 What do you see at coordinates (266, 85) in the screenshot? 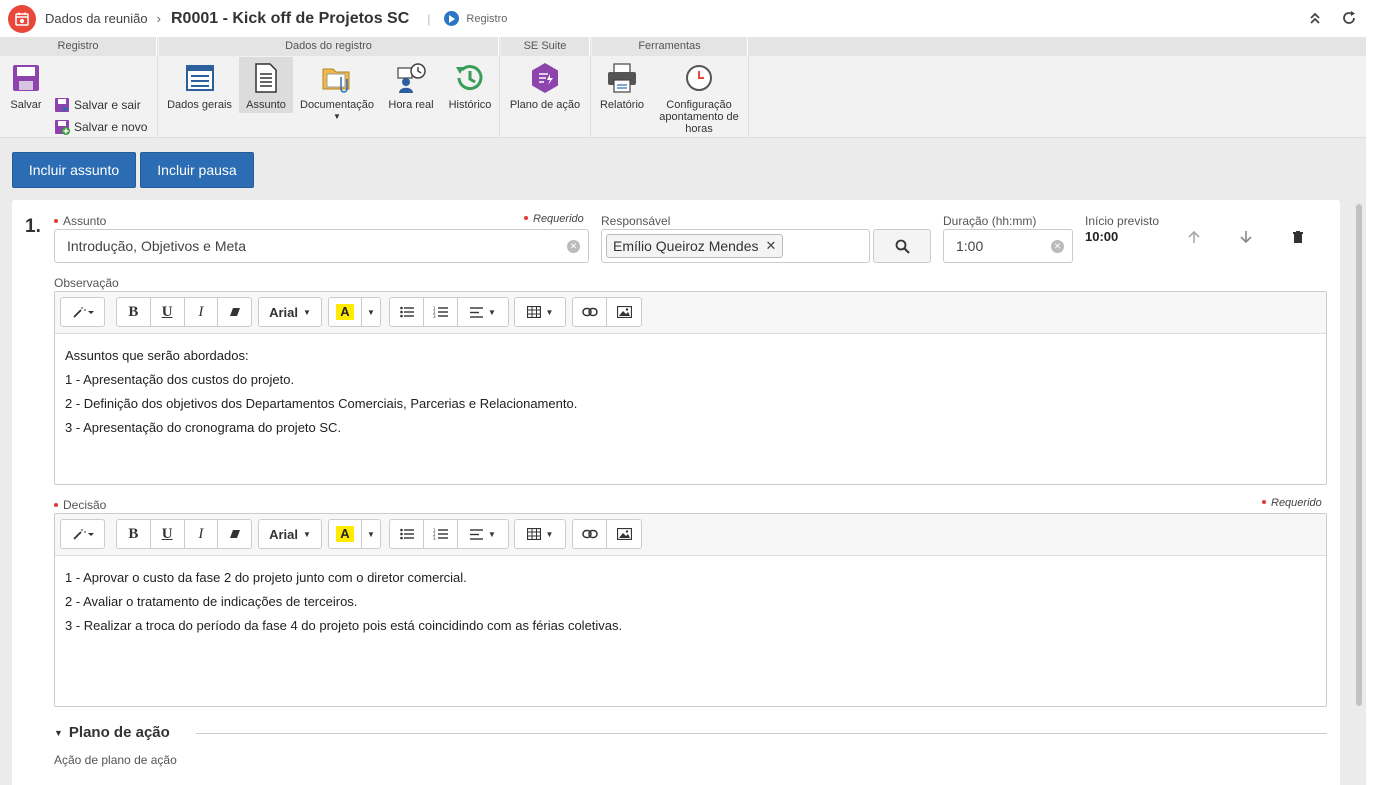
I see `subject-button: Assunto` at bounding box center [266, 85].